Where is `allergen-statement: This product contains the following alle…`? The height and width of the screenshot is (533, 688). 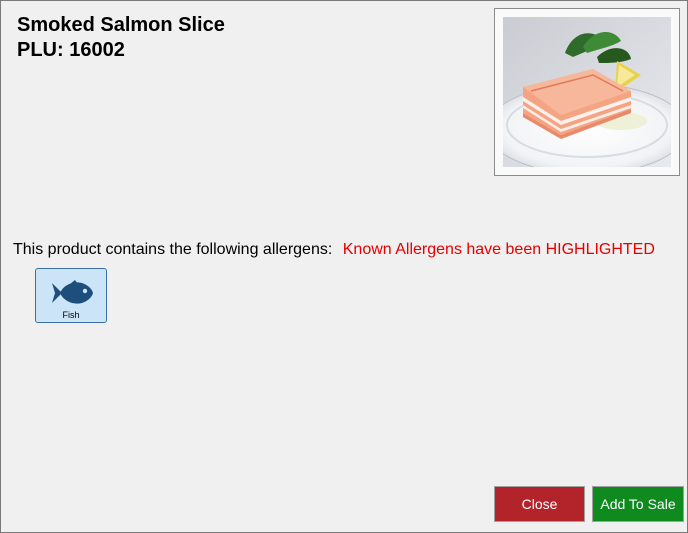
allergen-statement: This product contains the following alle… is located at coordinates (334, 250).